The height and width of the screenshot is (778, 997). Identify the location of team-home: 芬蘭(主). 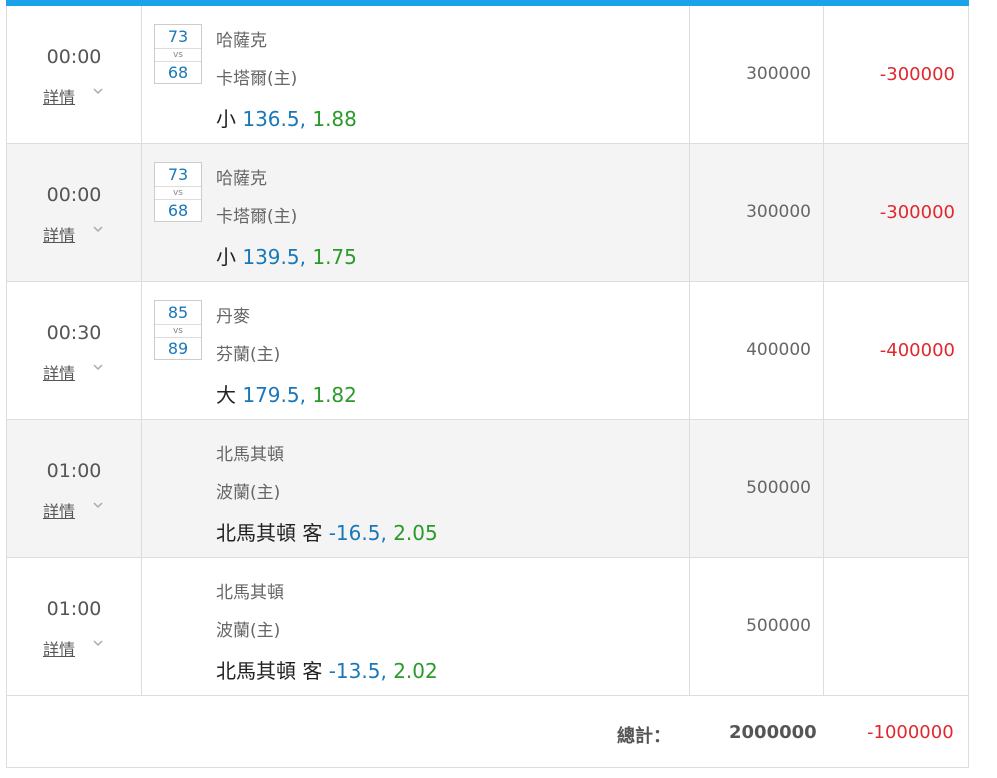
(248, 355).